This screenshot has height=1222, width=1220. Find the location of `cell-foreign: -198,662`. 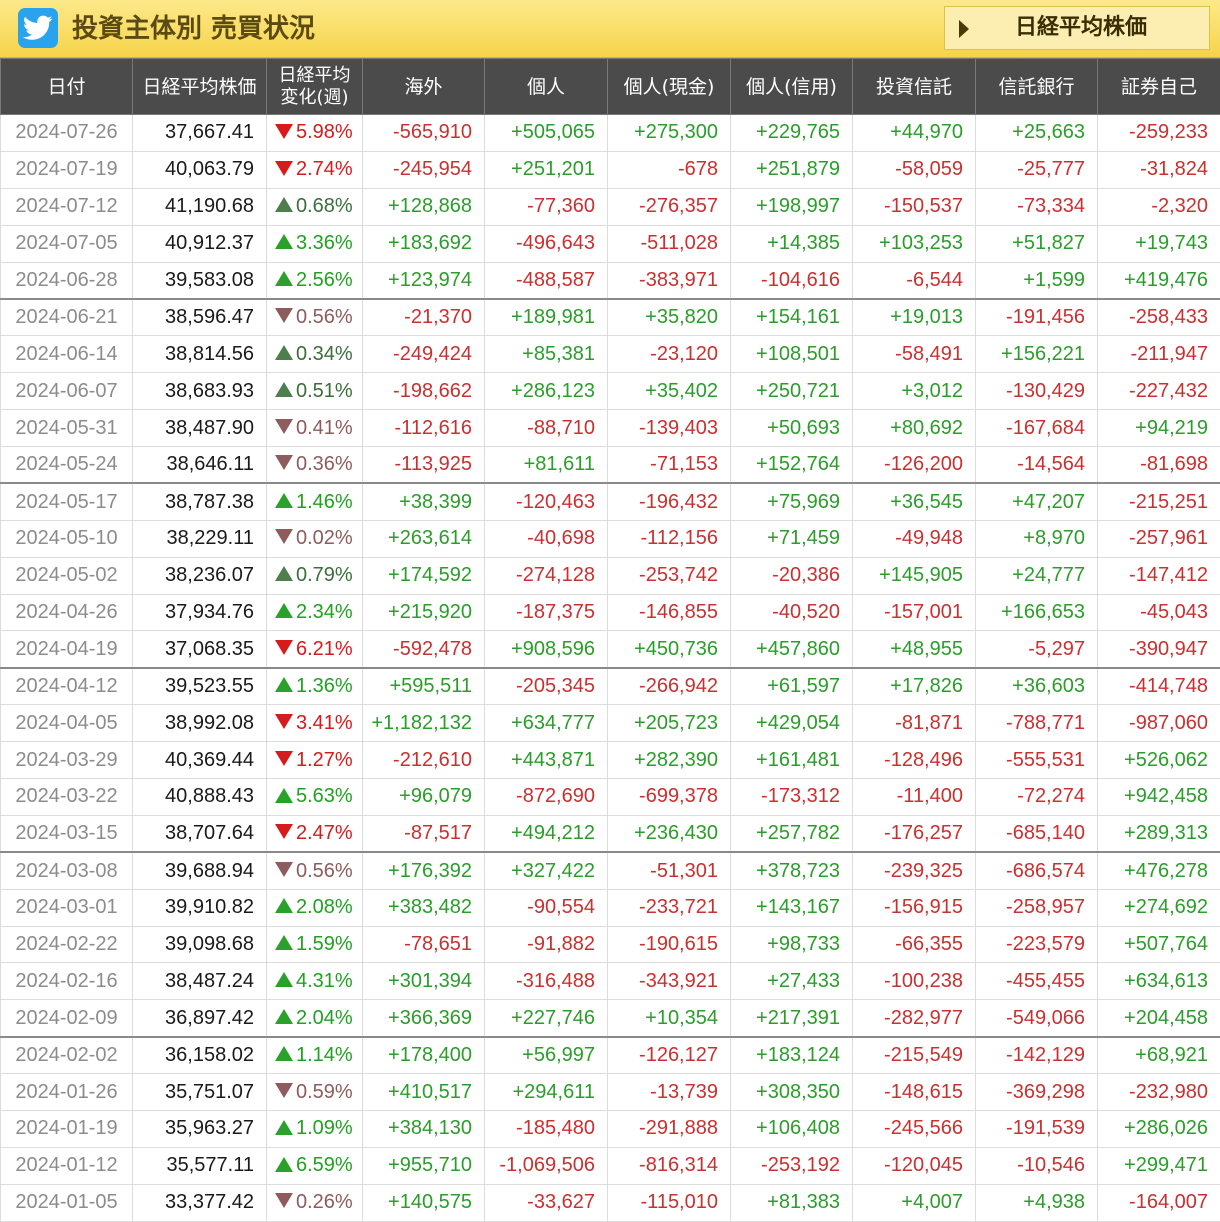

cell-foreign: -198,662 is located at coordinates (424, 391).